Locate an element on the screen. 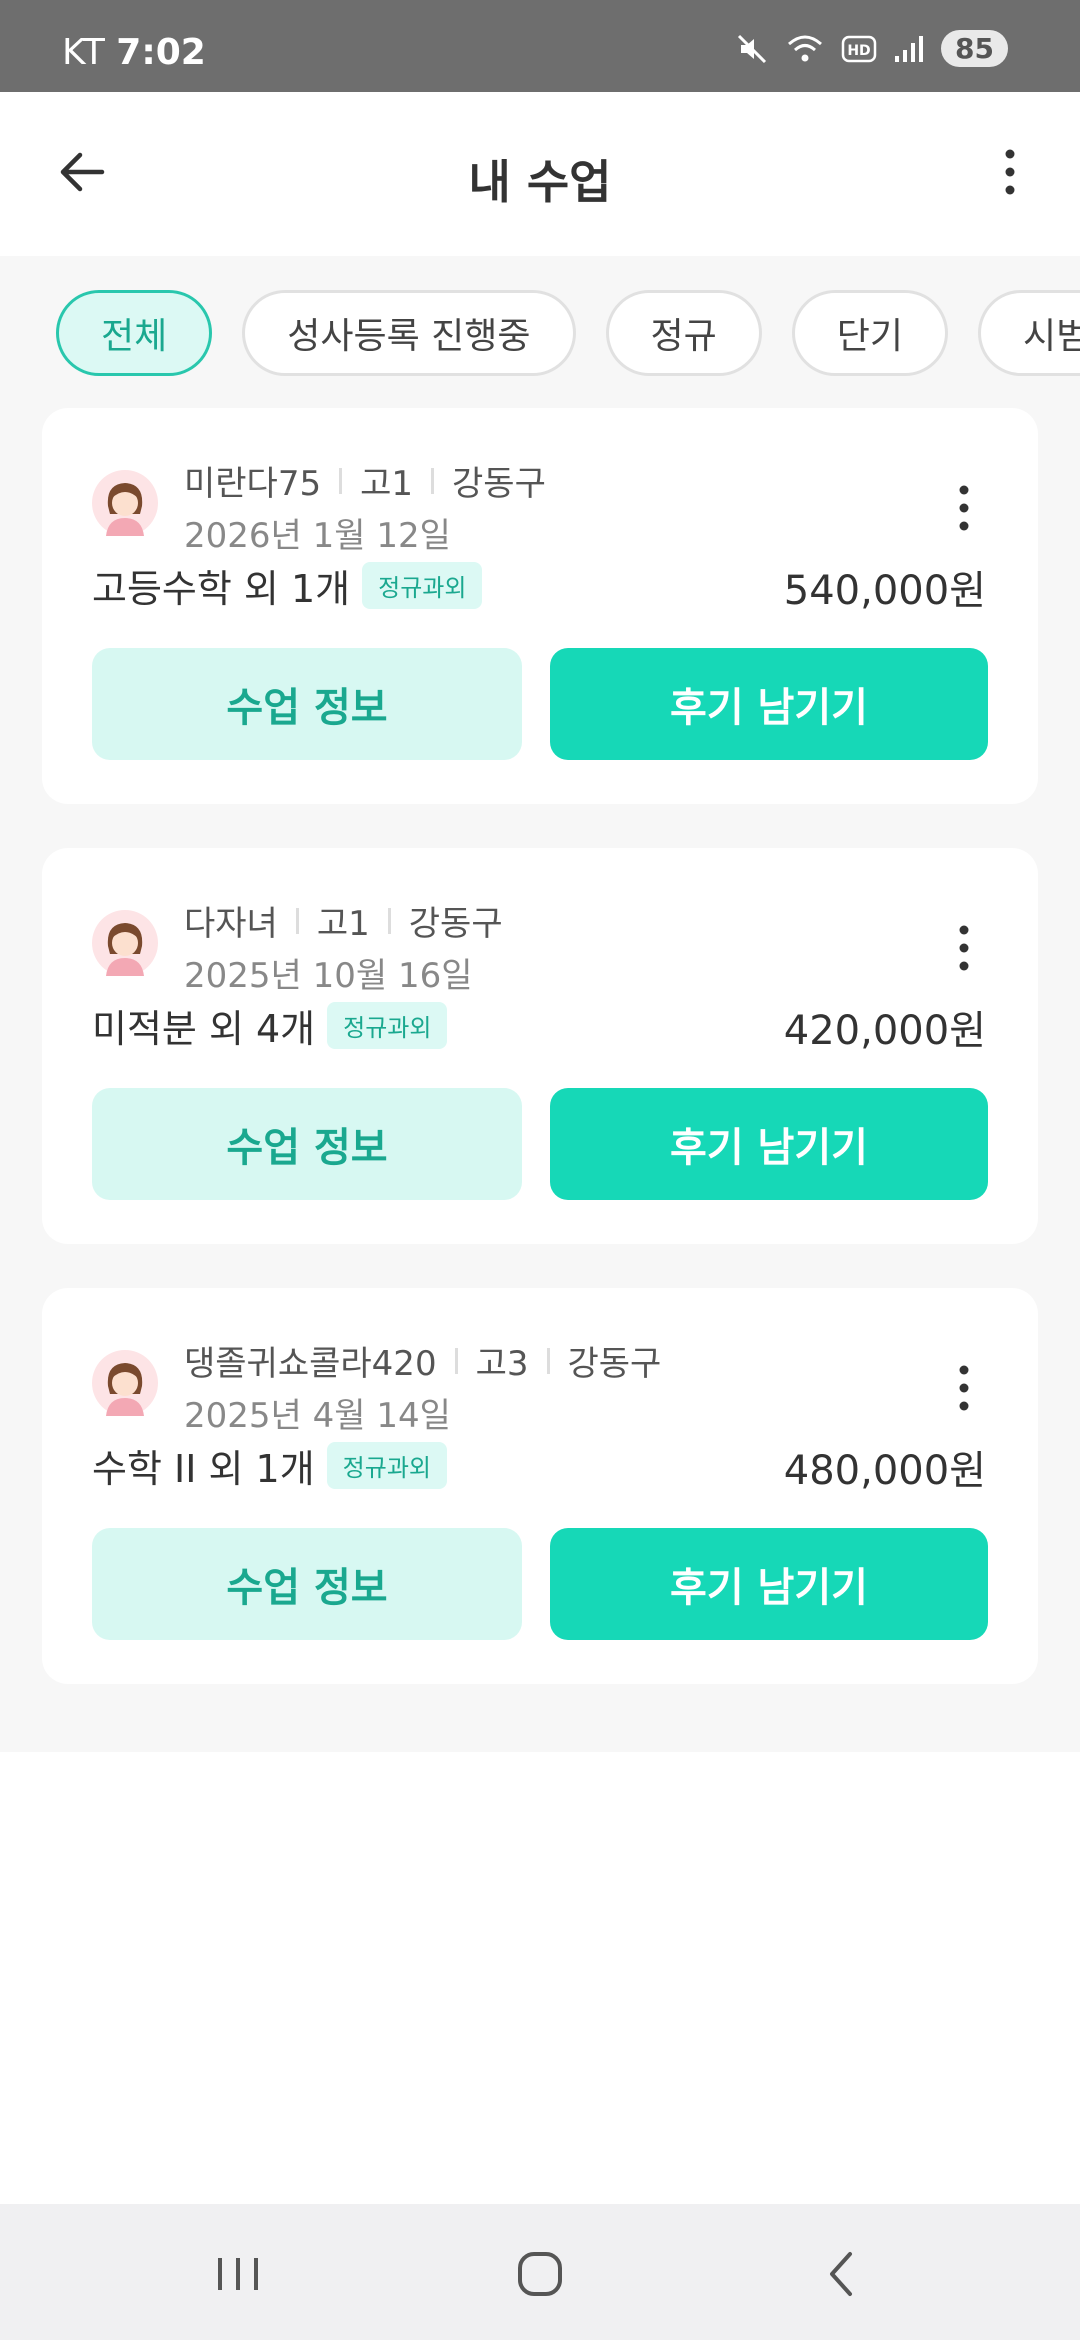  page-title: 내 수업 is located at coordinates (540, 182).